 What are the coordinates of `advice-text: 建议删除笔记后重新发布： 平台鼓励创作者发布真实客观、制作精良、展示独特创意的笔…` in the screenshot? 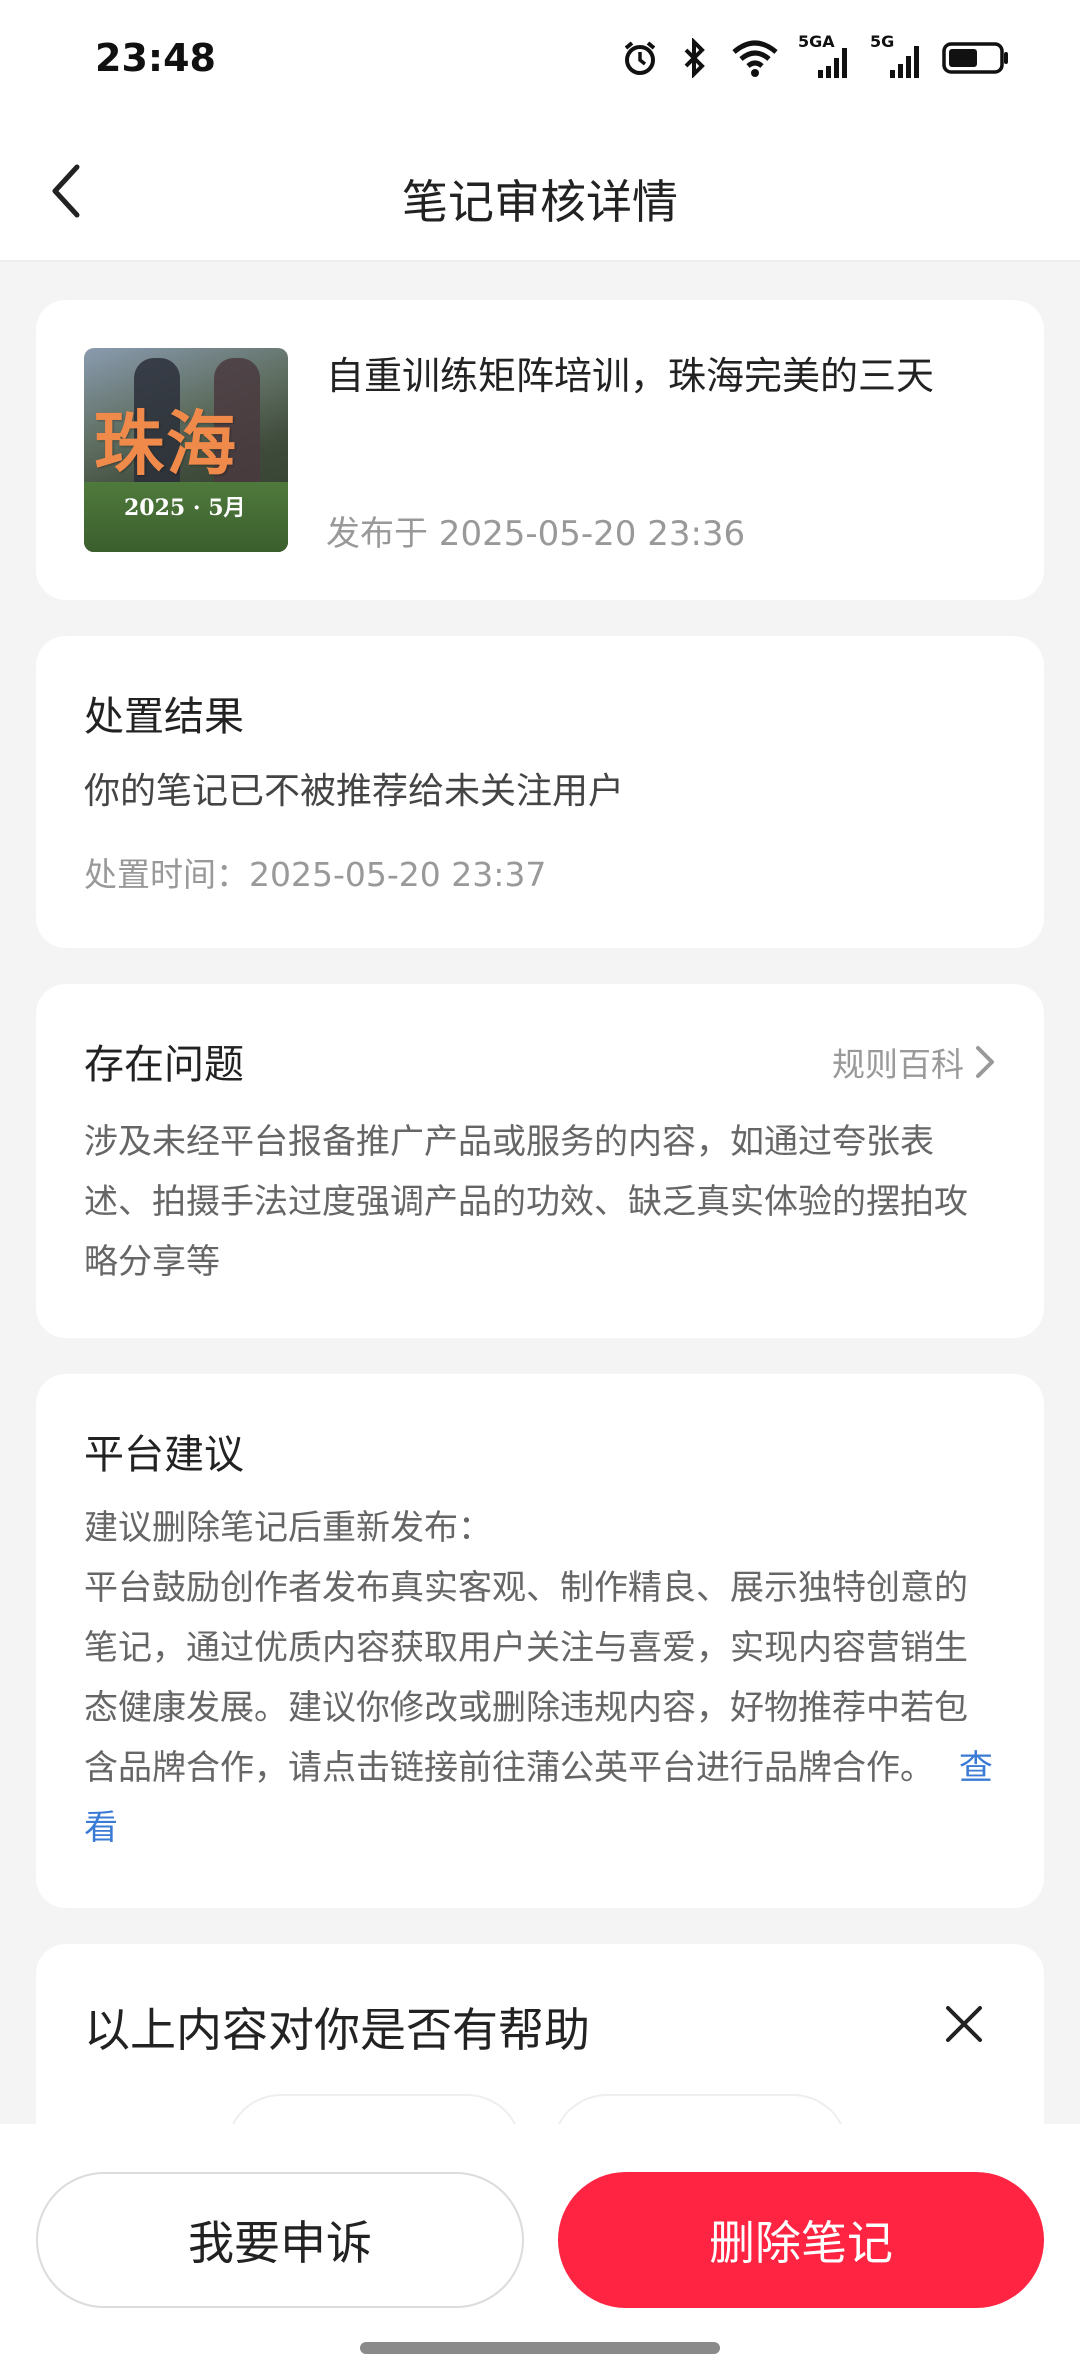 It's located at (540, 1678).